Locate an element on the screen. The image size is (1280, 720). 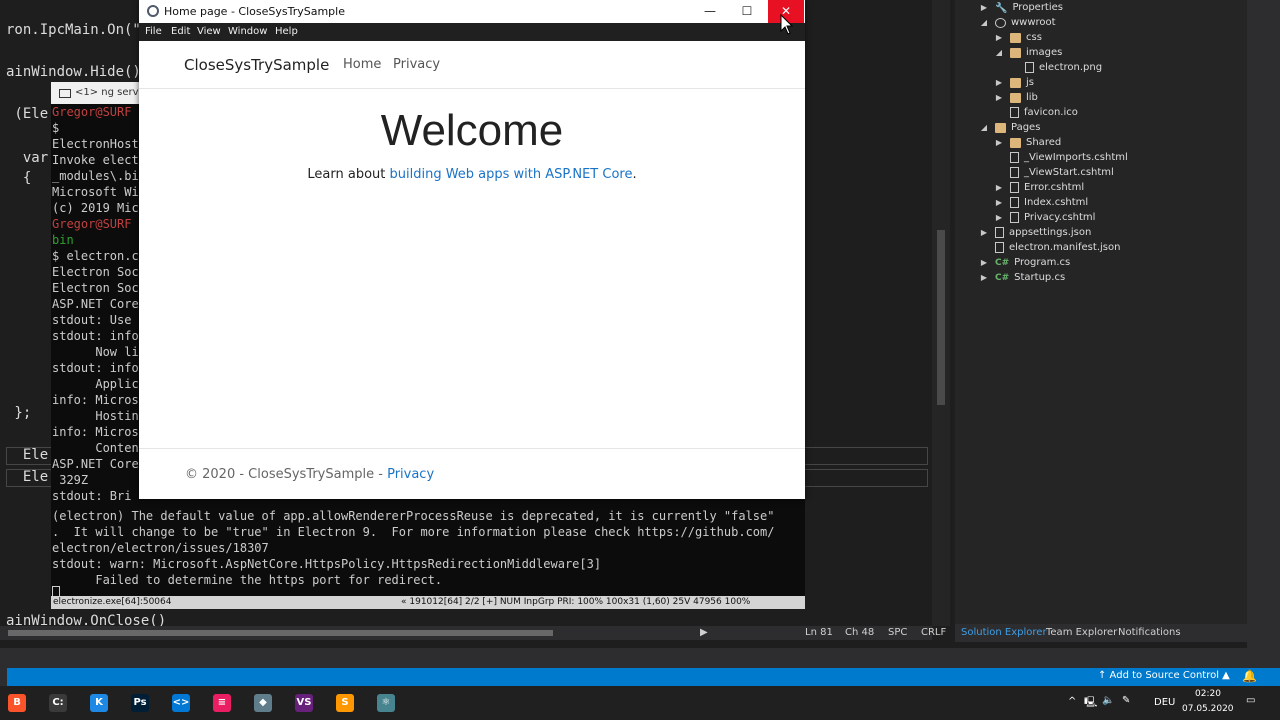
tree-item: ▶ Index.cshtml is located at coordinates (1041, 202).